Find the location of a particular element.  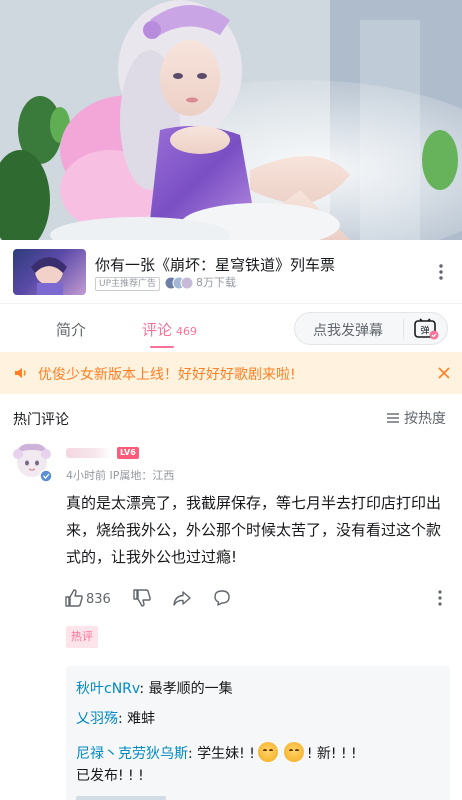

thumbs-up-icon is located at coordinates (74, 598).